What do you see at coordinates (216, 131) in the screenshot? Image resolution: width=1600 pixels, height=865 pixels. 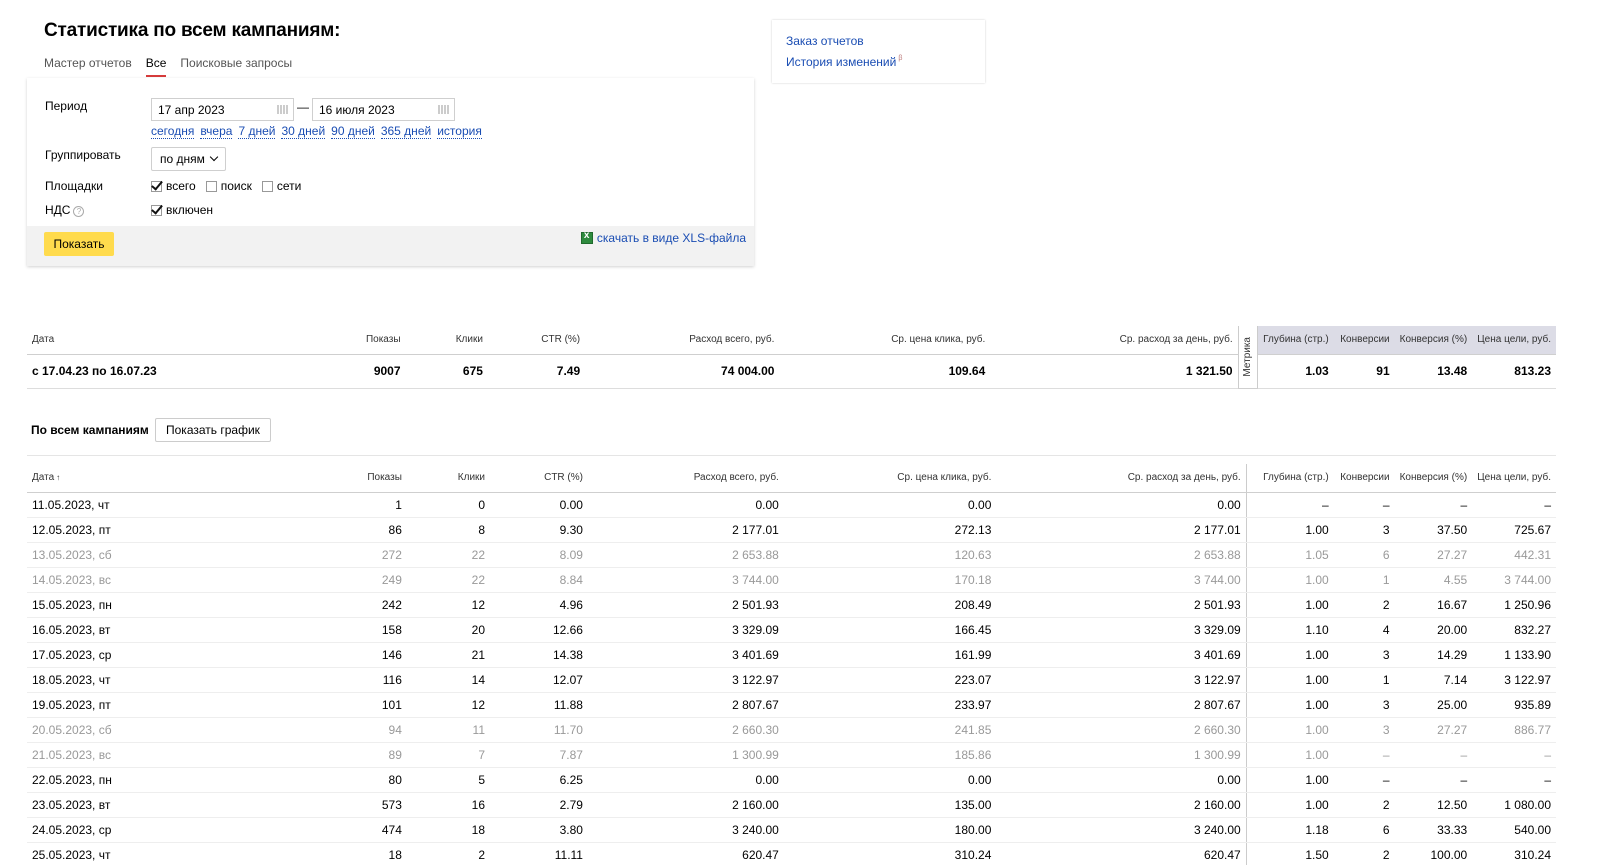 I see `quick-link-yesterday: вчера` at bounding box center [216, 131].